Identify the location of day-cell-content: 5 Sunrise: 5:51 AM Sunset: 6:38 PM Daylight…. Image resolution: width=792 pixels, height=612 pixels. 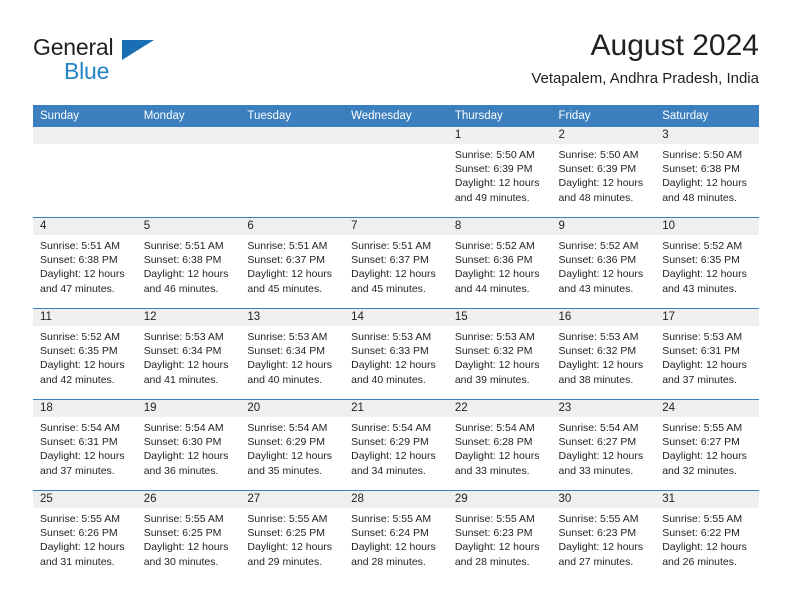
(188, 263).